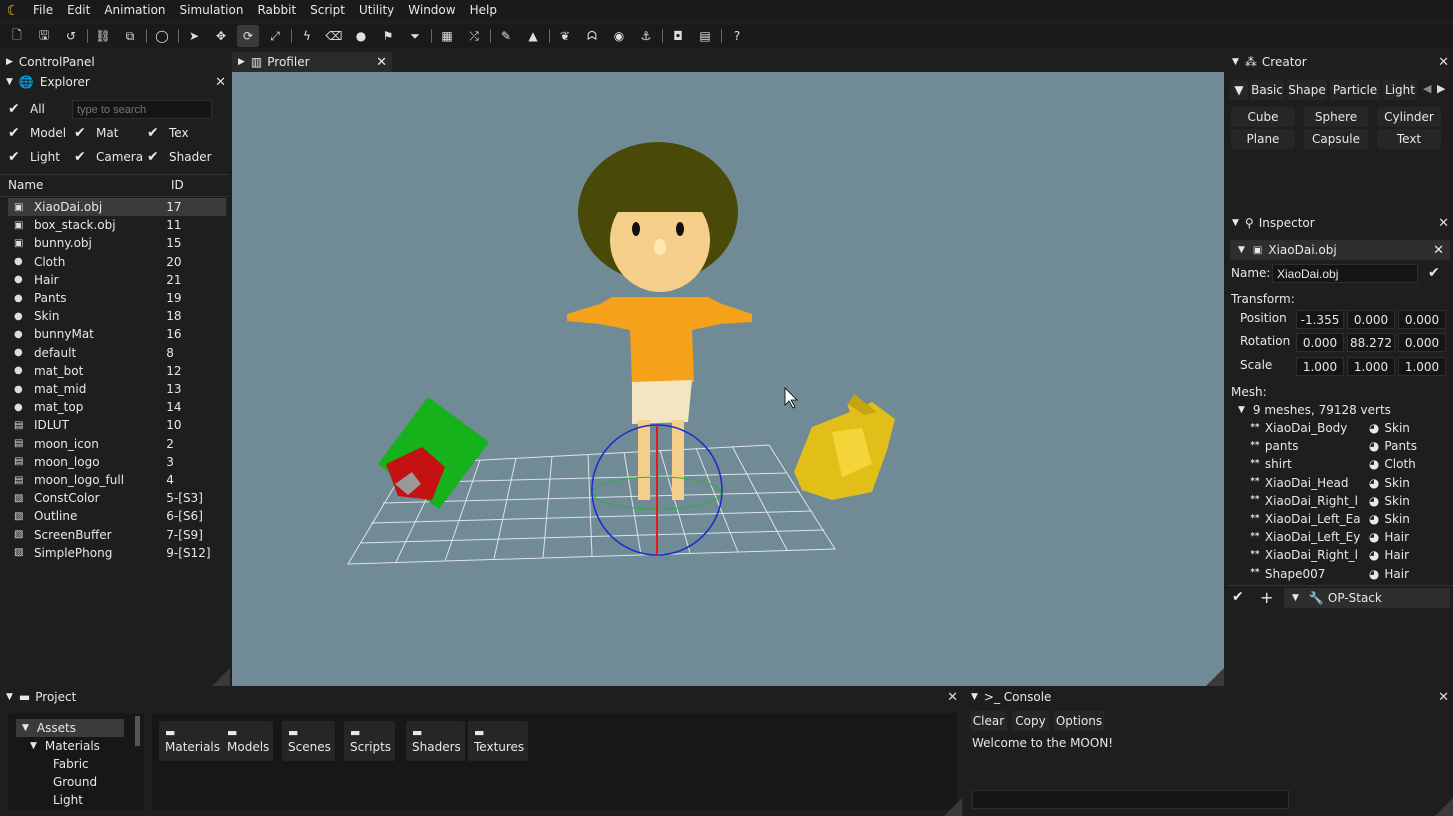  What do you see at coordinates (34, 157) in the screenshot?
I see `filter-light: ✔ Light` at bounding box center [34, 157].